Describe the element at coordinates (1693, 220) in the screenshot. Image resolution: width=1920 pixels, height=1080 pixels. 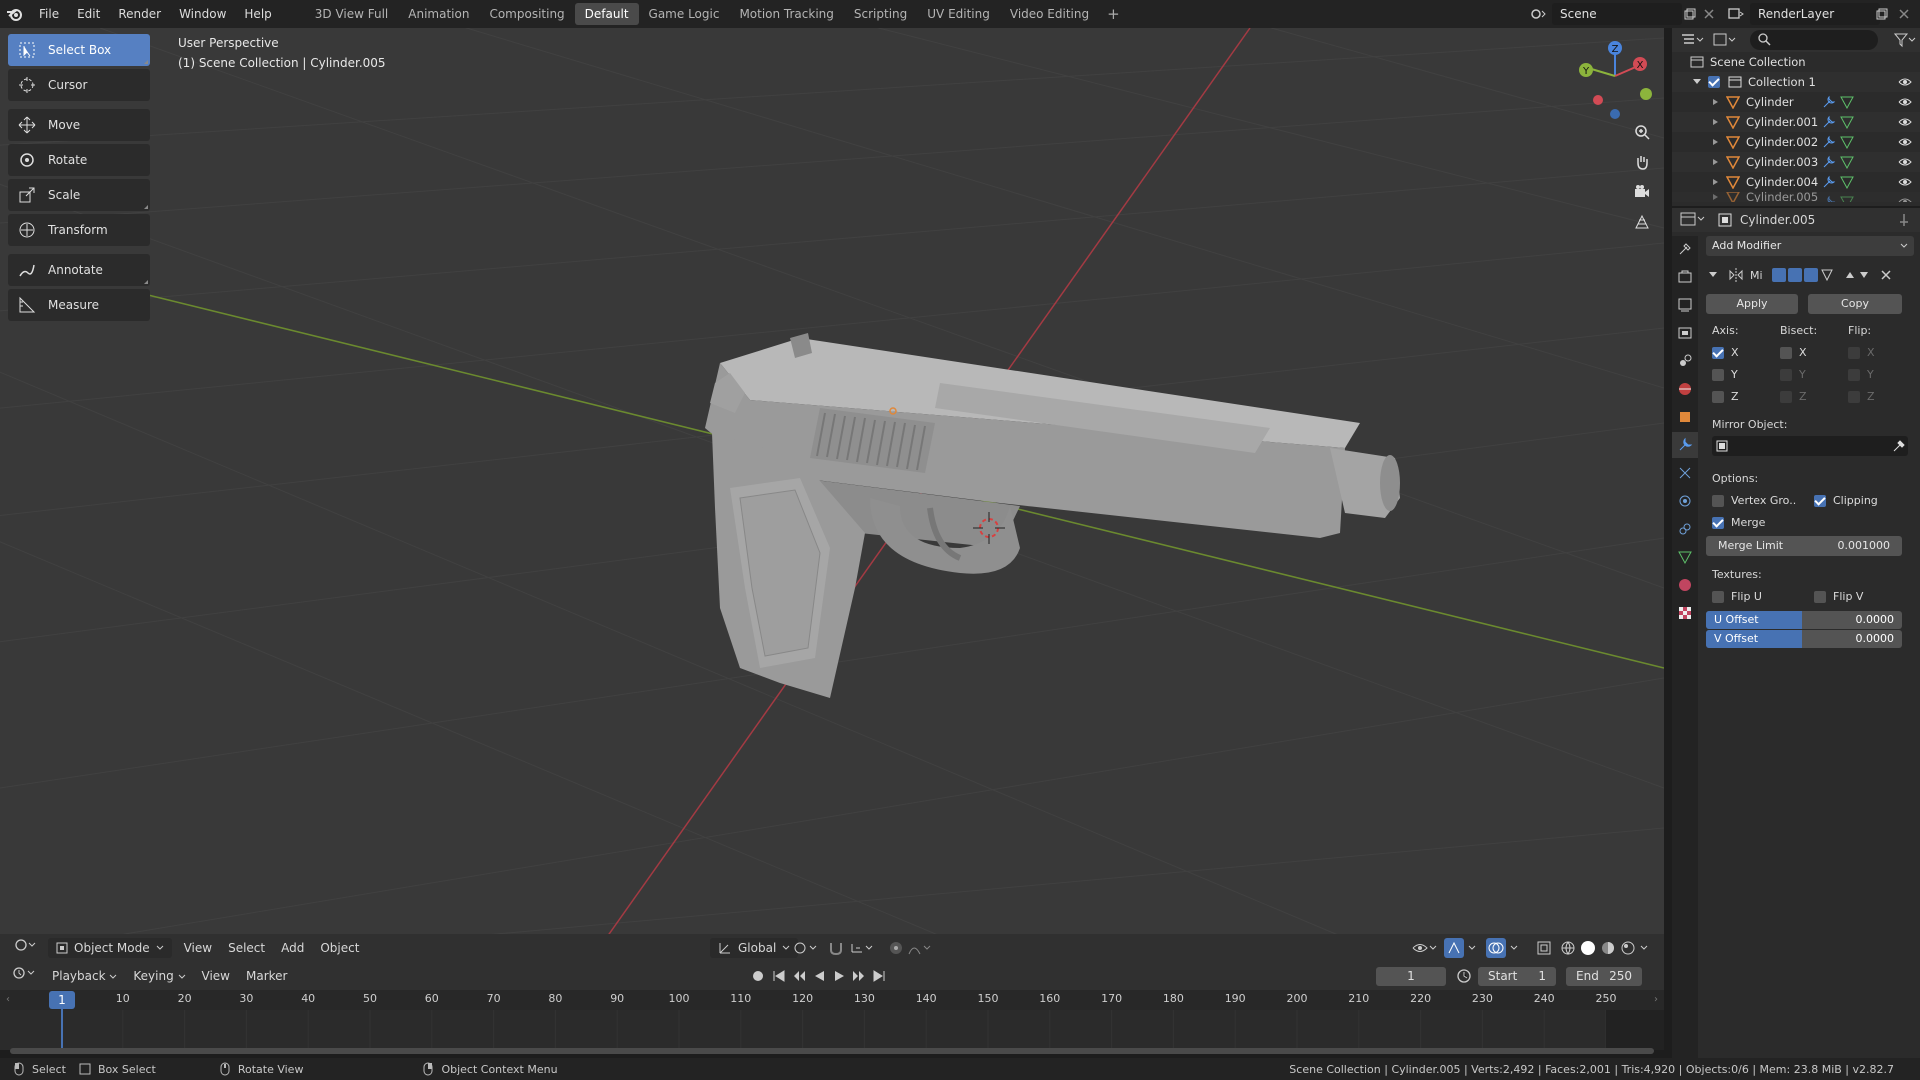
I see `properties-editor-icon` at that location.